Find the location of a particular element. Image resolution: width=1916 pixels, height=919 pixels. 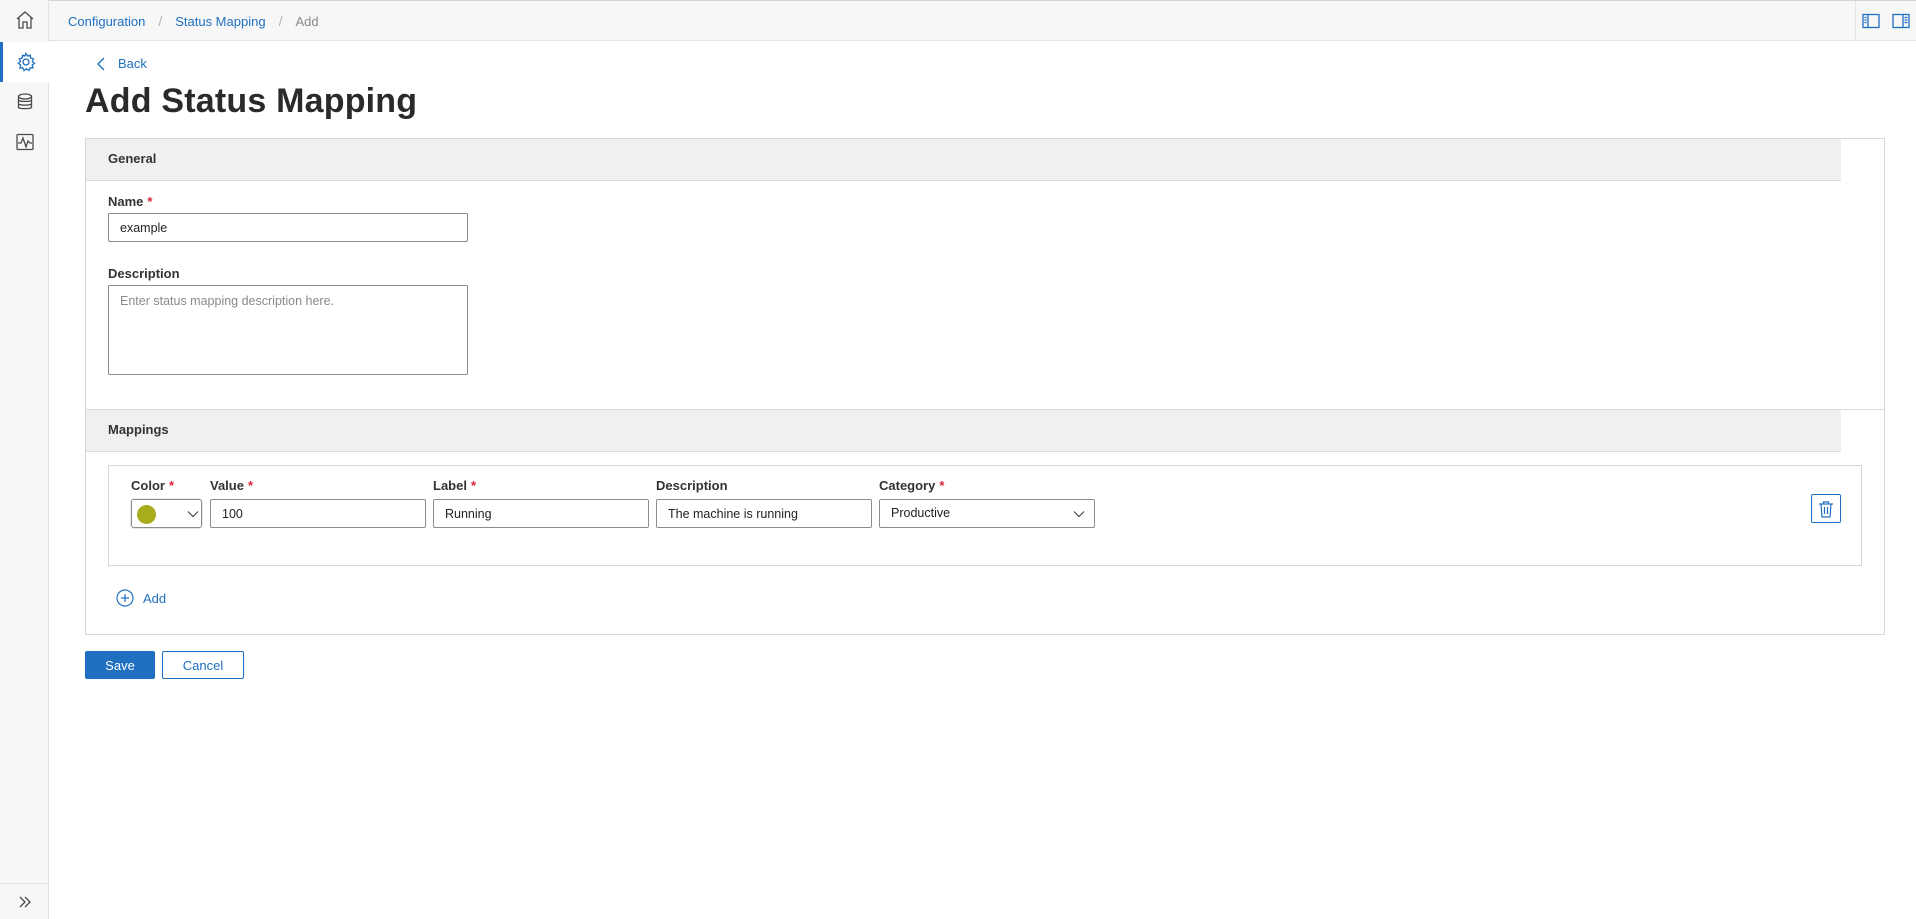

right-panel-icon is located at coordinates (1901, 21).